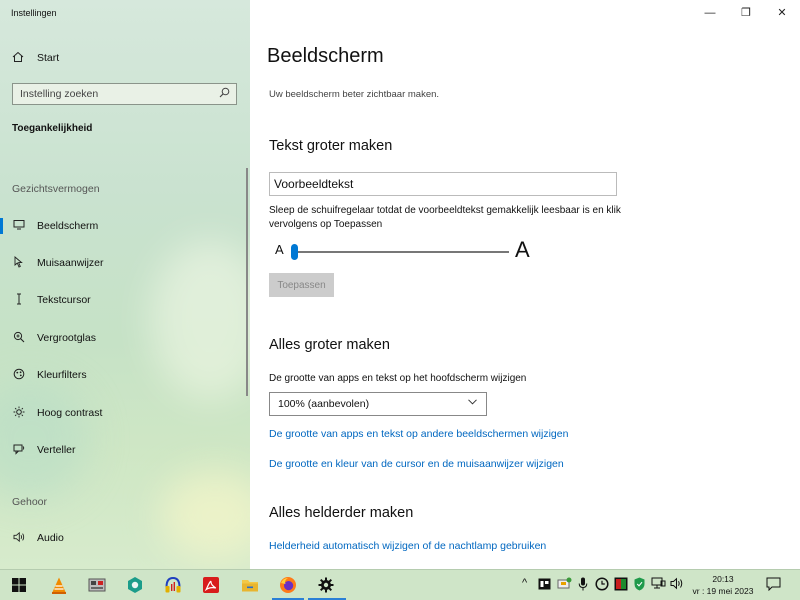 Image resolution: width=800 pixels, height=600 pixels. I want to click on sidebar-item-vergrootglas: Vergrootglas, so click(124, 338).